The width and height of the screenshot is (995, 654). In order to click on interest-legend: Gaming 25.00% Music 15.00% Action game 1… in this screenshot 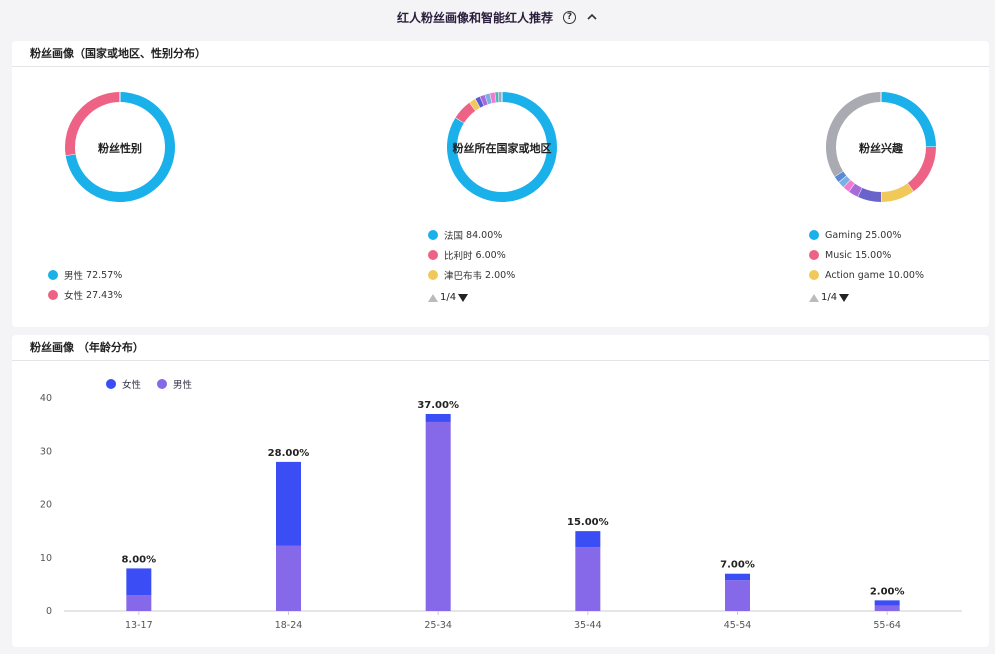, I will do `click(866, 255)`.